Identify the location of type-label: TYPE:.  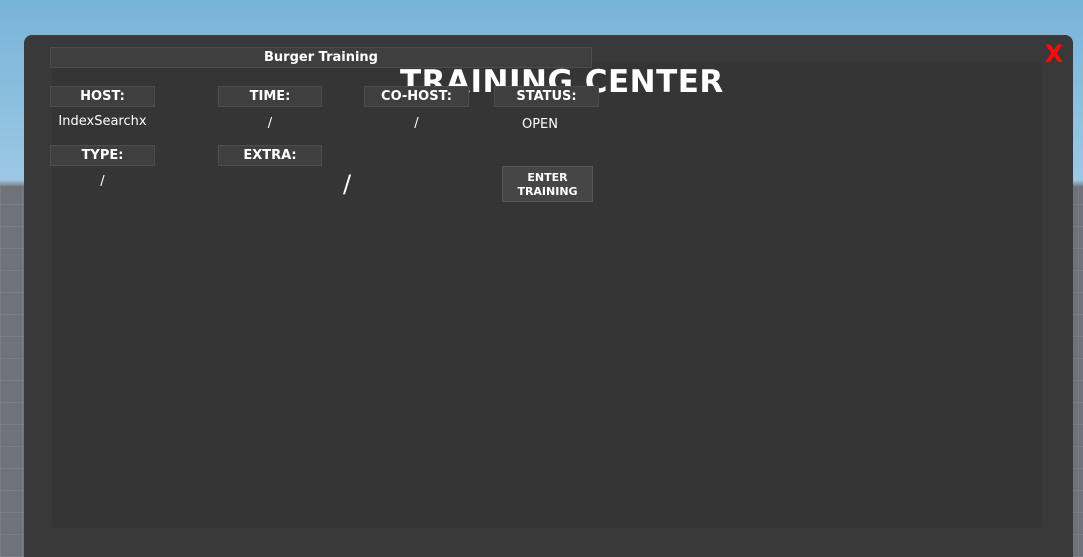
(102, 155).